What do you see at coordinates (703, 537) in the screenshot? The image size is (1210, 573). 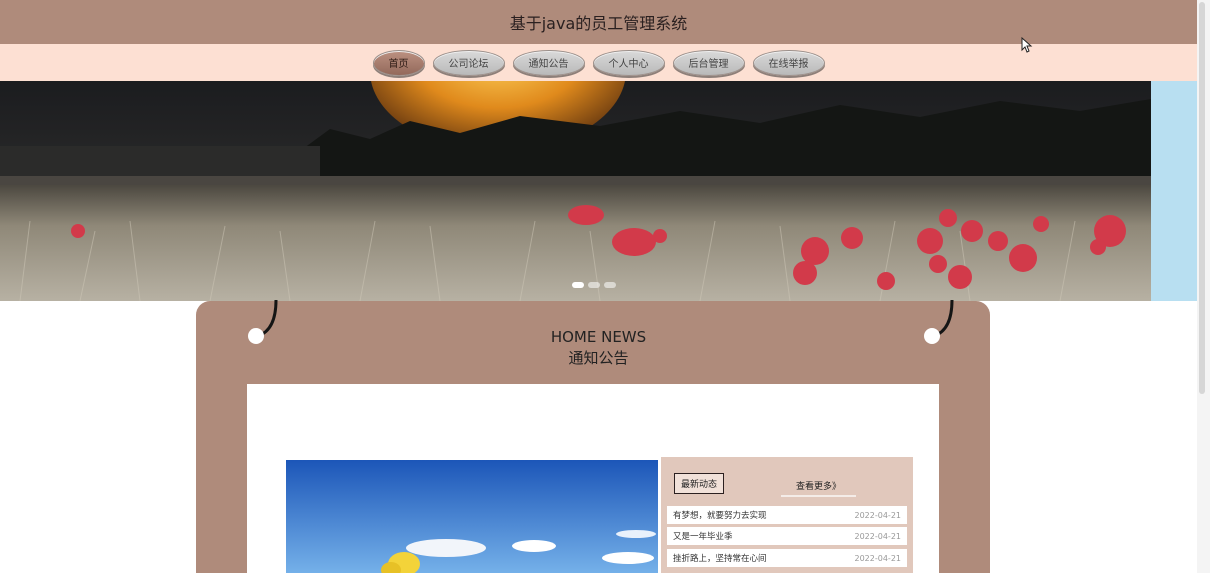 I see `news-item-title: 又是一年毕业季` at bounding box center [703, 537].